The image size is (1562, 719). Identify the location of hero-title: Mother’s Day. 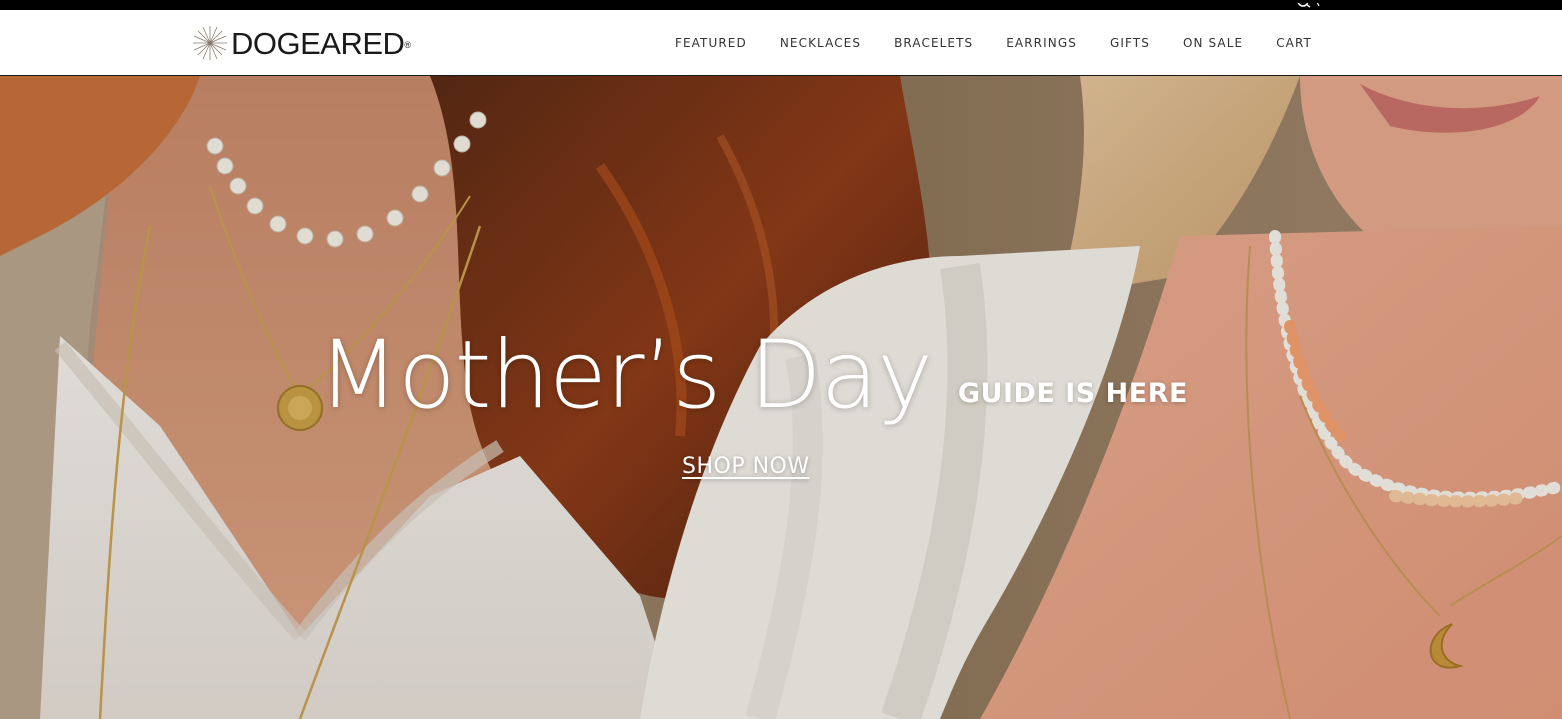
(625, 375).